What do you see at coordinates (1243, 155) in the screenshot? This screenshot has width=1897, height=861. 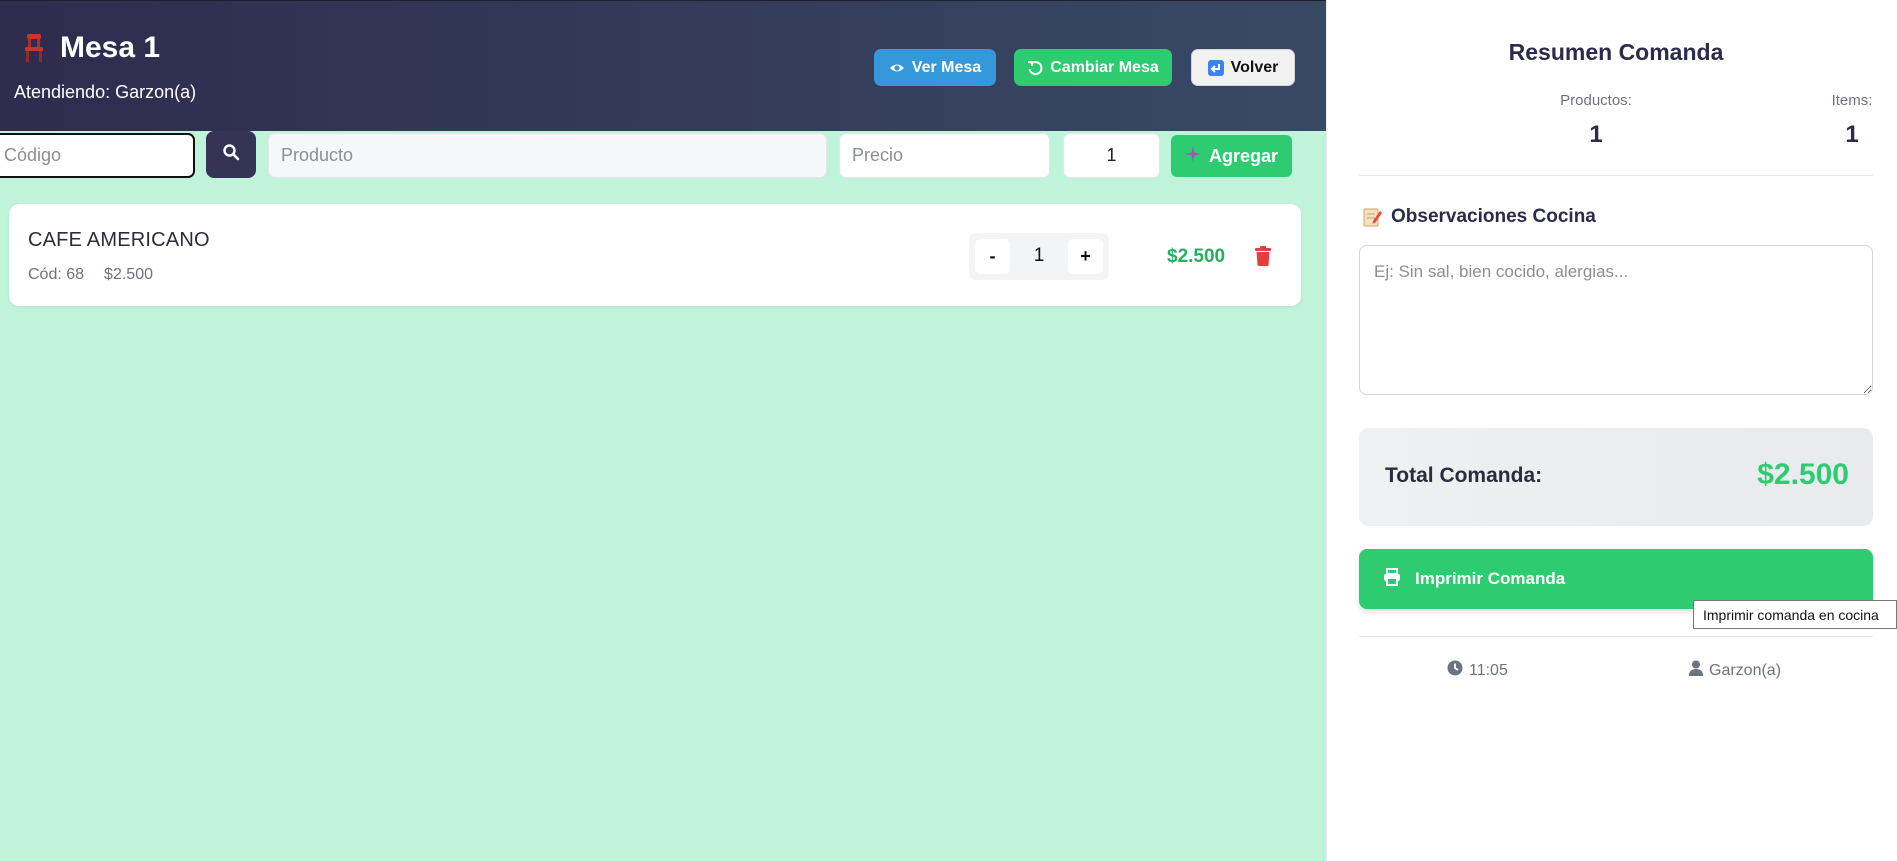 I see `agregar-label: Agregar` at bounding box center [1243, 155].